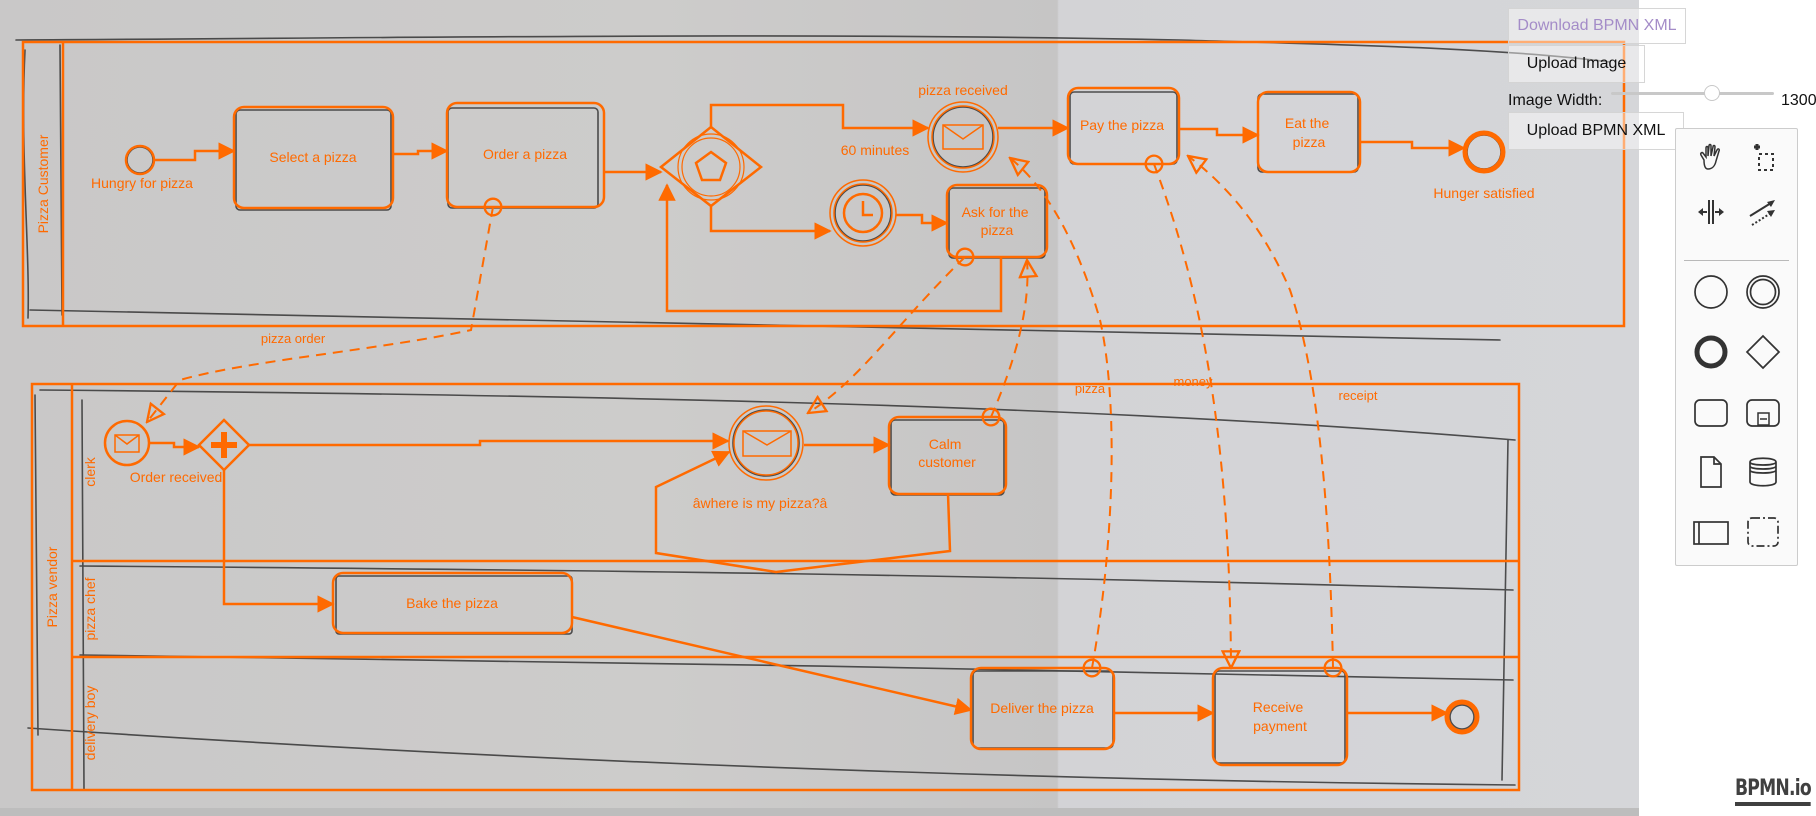 The height and width of the screenshot is (816, 1816). What do you see at coordinates (947, 462) in the screenshot?
I see `task-label-calm-line2: customer` at bounding box center [947, 462].